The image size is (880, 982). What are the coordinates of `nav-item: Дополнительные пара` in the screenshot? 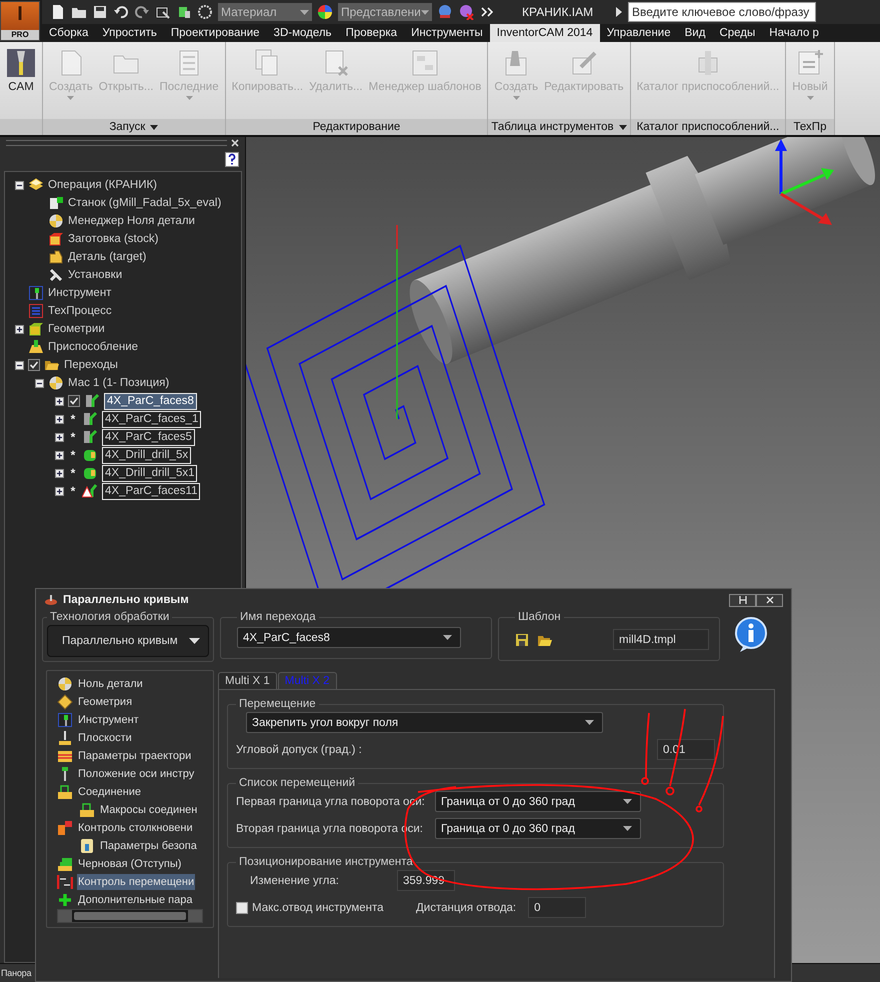 It's located at (135, 900).